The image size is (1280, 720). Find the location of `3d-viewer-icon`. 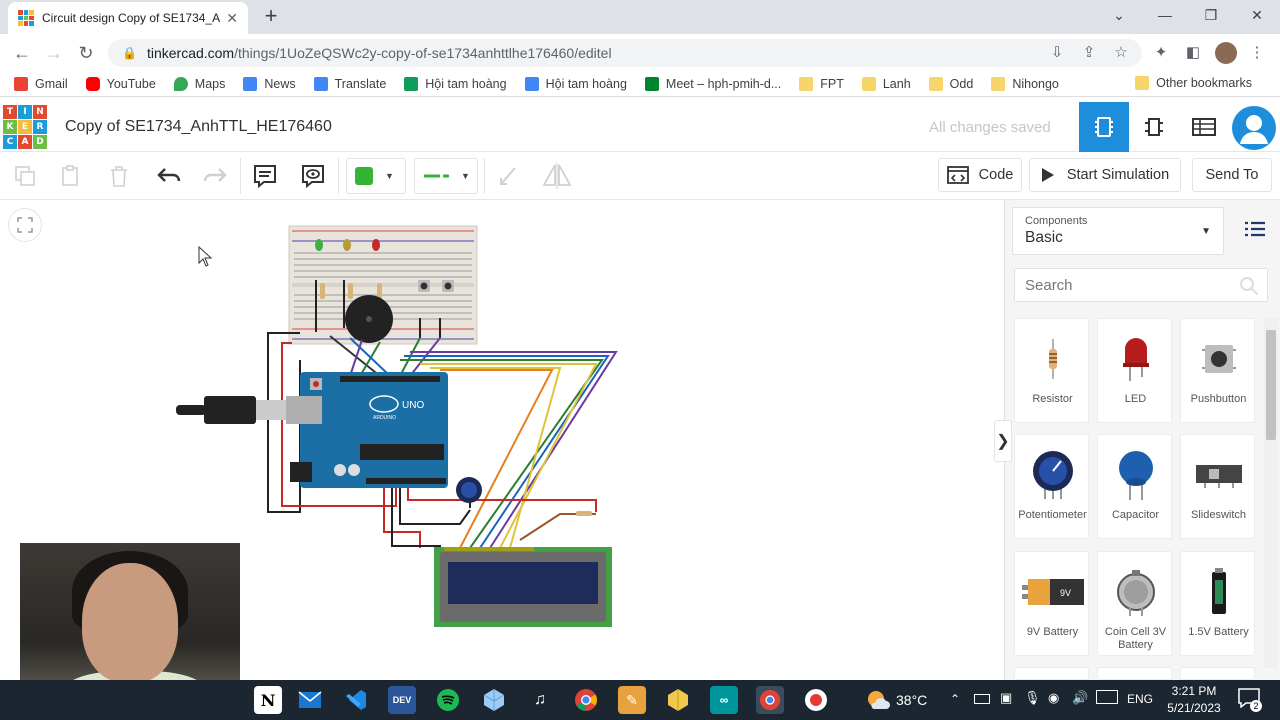

3d-viewer-icon is located at coordinates (494, 700).